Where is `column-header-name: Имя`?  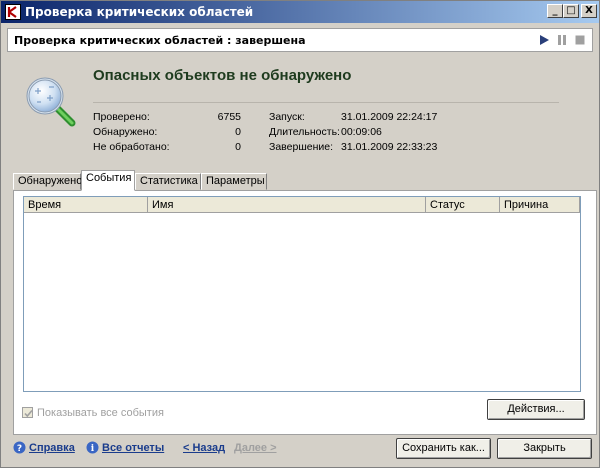
column-header-name: Имя is located at coordinates (287, 205).